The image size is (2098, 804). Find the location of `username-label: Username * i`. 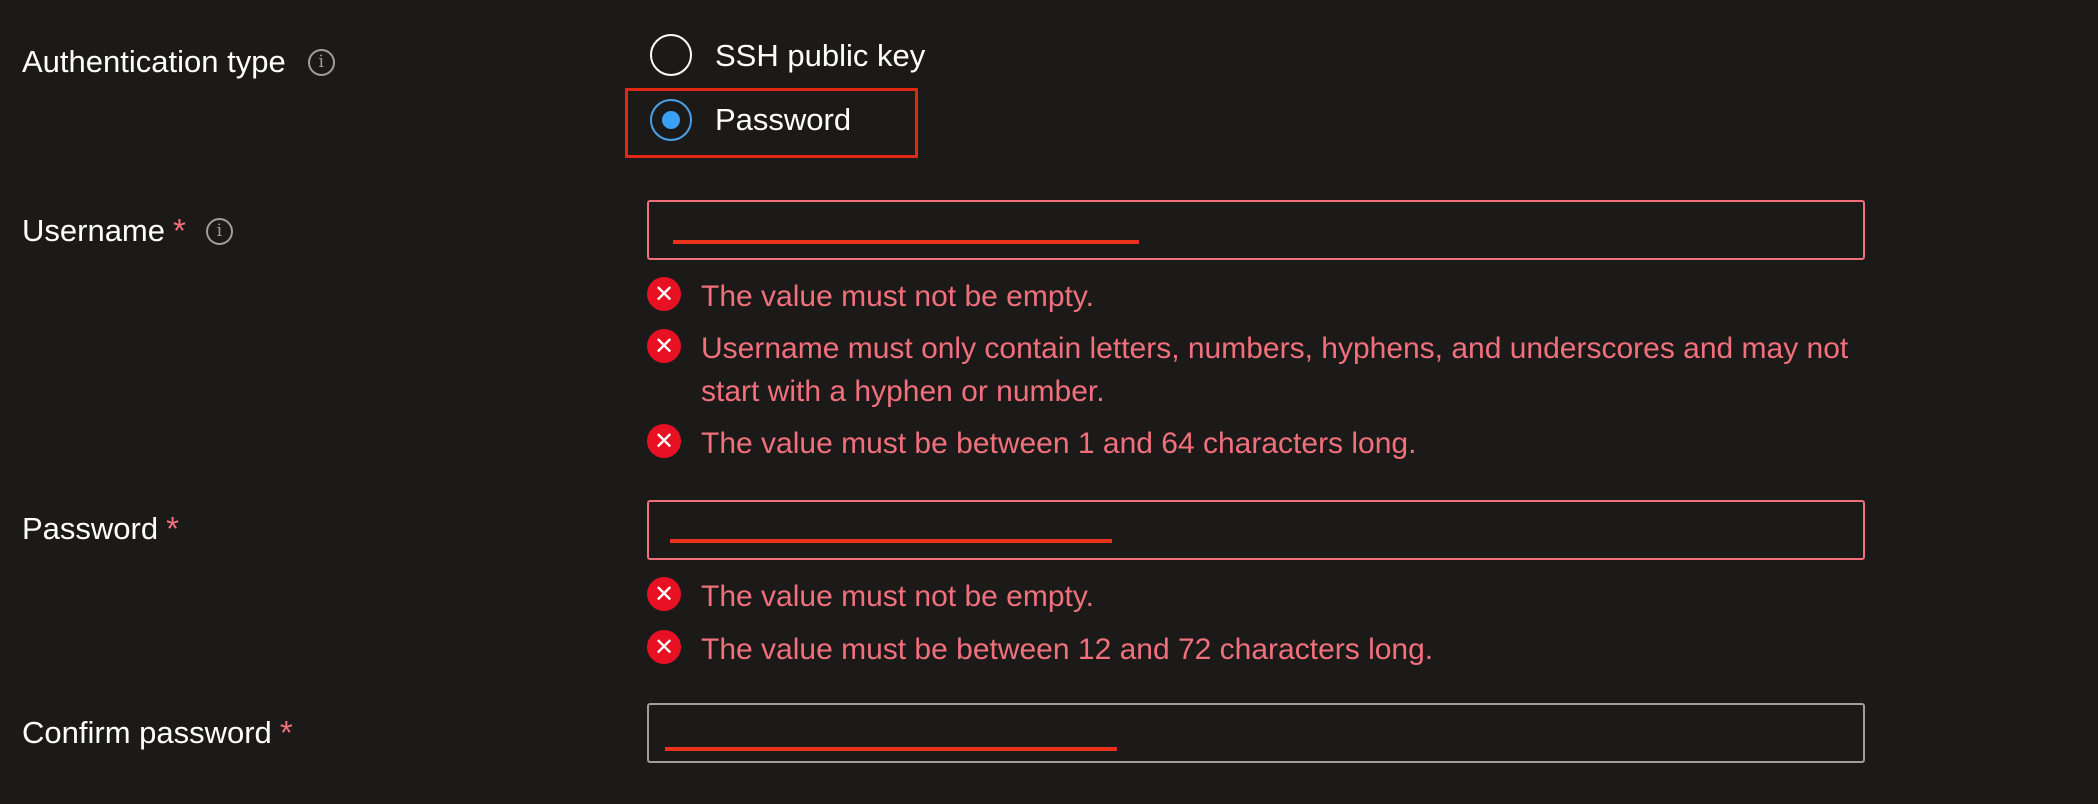

username-label: Username * i is located at coordinates (127, 231).